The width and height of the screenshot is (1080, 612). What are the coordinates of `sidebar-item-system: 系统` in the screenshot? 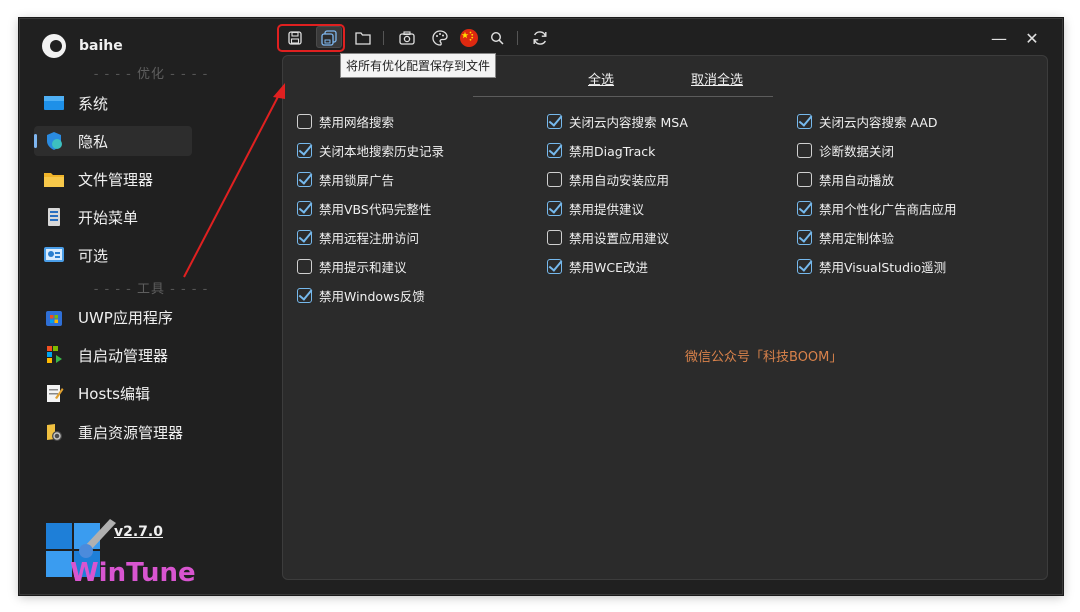 It's located at (113, 103).